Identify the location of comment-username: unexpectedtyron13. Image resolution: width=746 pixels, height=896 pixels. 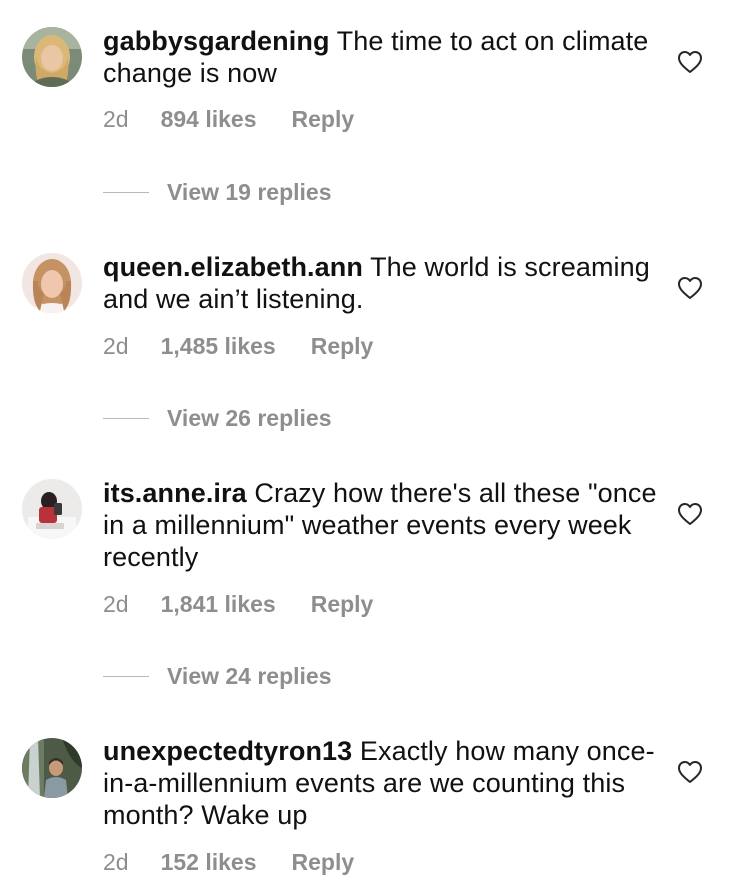
(227, 751).